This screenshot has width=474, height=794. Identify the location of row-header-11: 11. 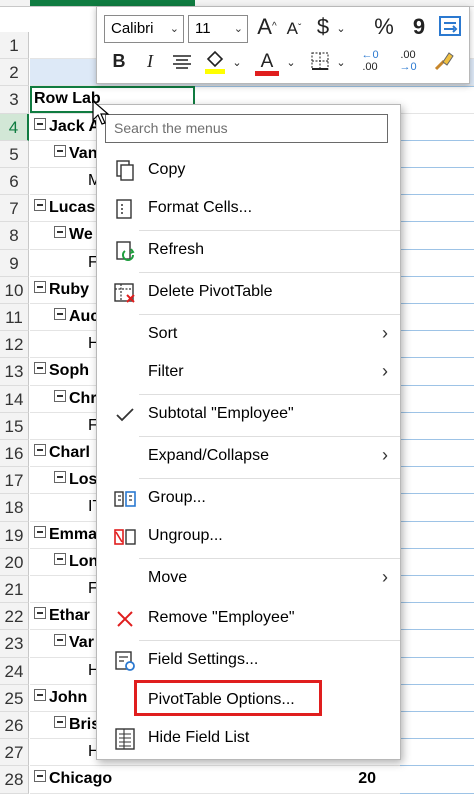
(14, 318).